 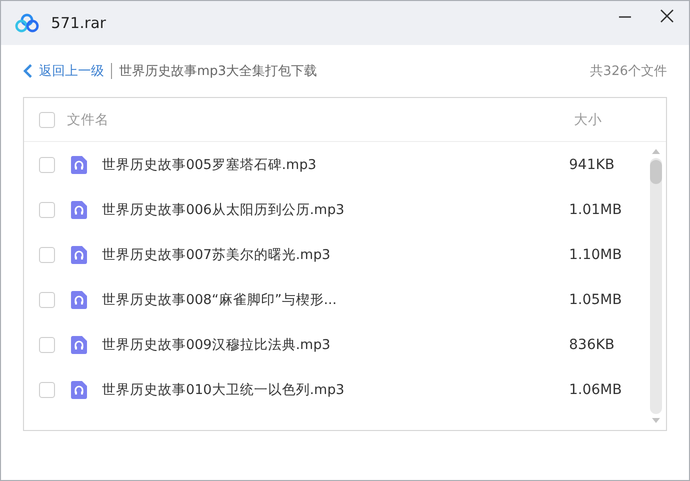 What do you see at coordinates (596, 210) in the screenshot?
I see `file-size: 1.01MB` at bounding box center [596, 210].